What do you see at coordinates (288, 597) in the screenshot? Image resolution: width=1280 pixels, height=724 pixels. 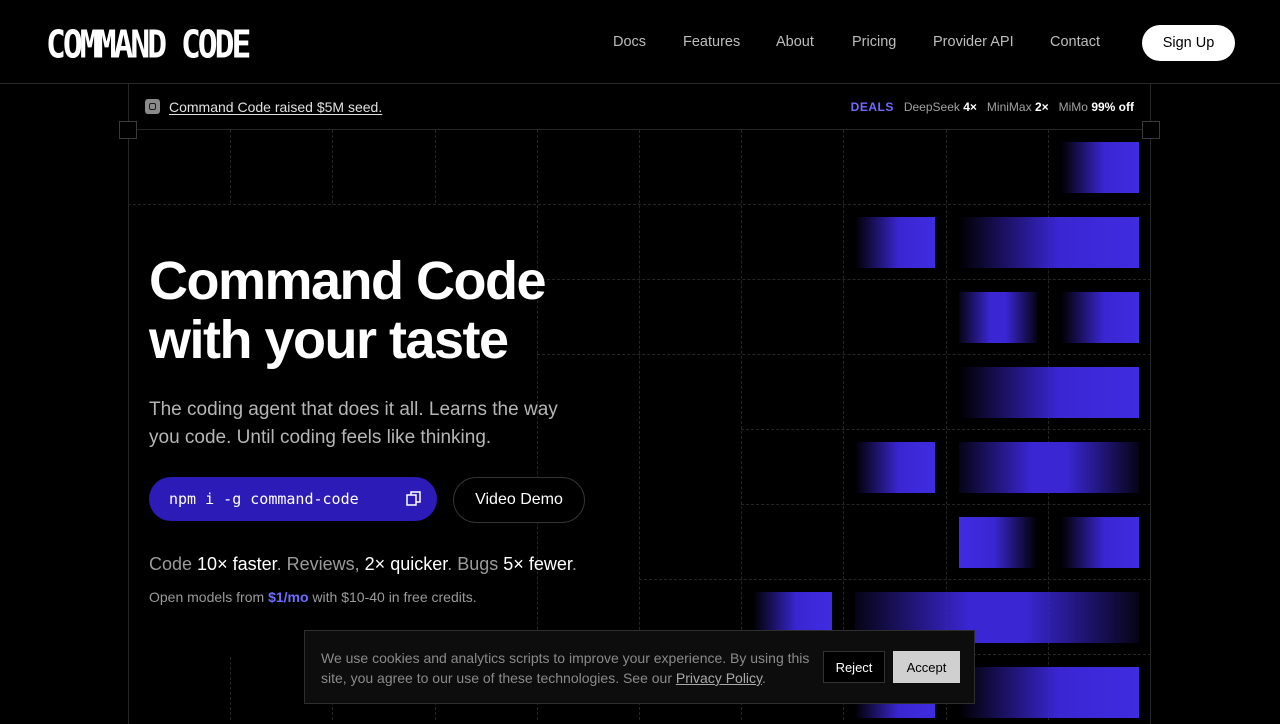 I see `pricing-price: $1/mo` at bounding box center [288, 597].